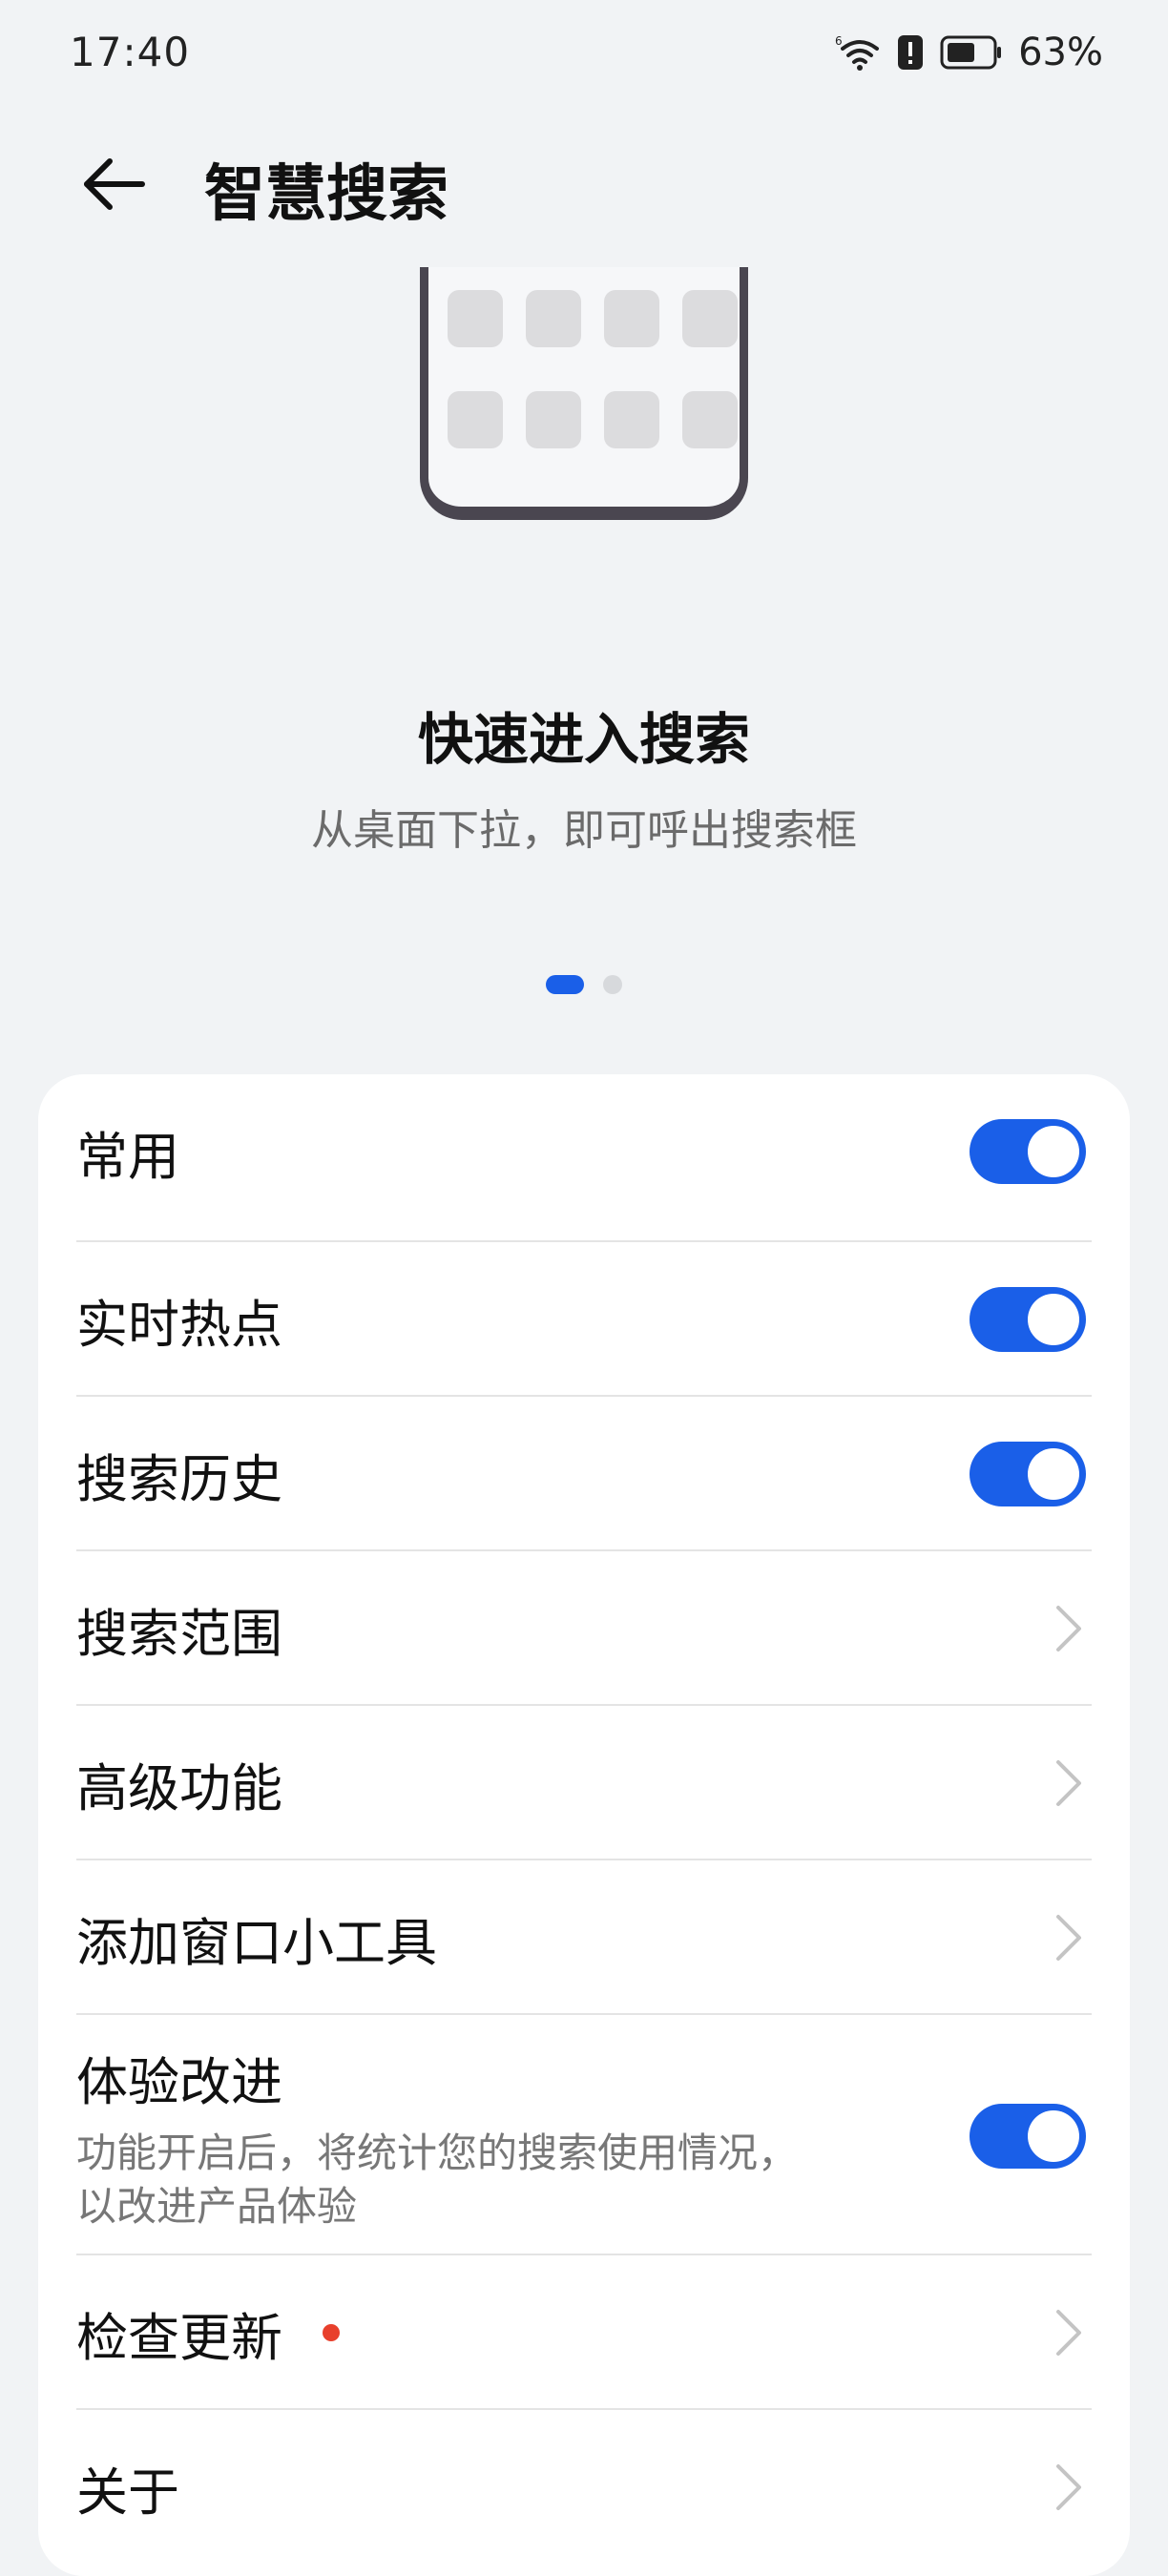 The height and width of the screenshot is (2576, 1168). Describe the element at coordinates (179, 1633) in the screenshot. I see `setting-label: 搜索范围` at that location.